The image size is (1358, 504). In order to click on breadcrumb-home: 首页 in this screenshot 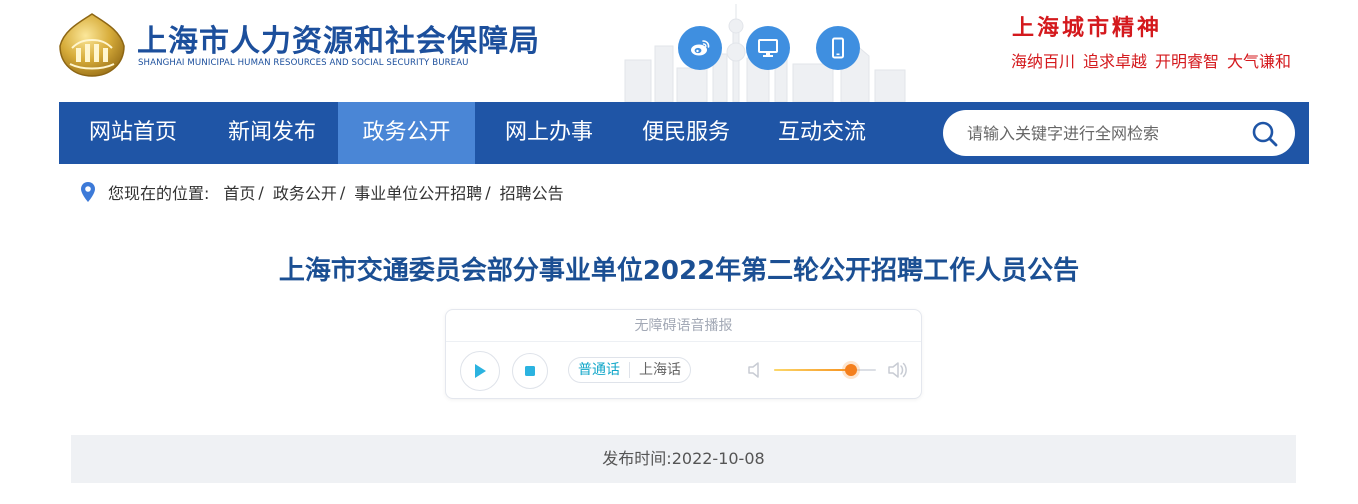, I will do `click(239, 192)`.